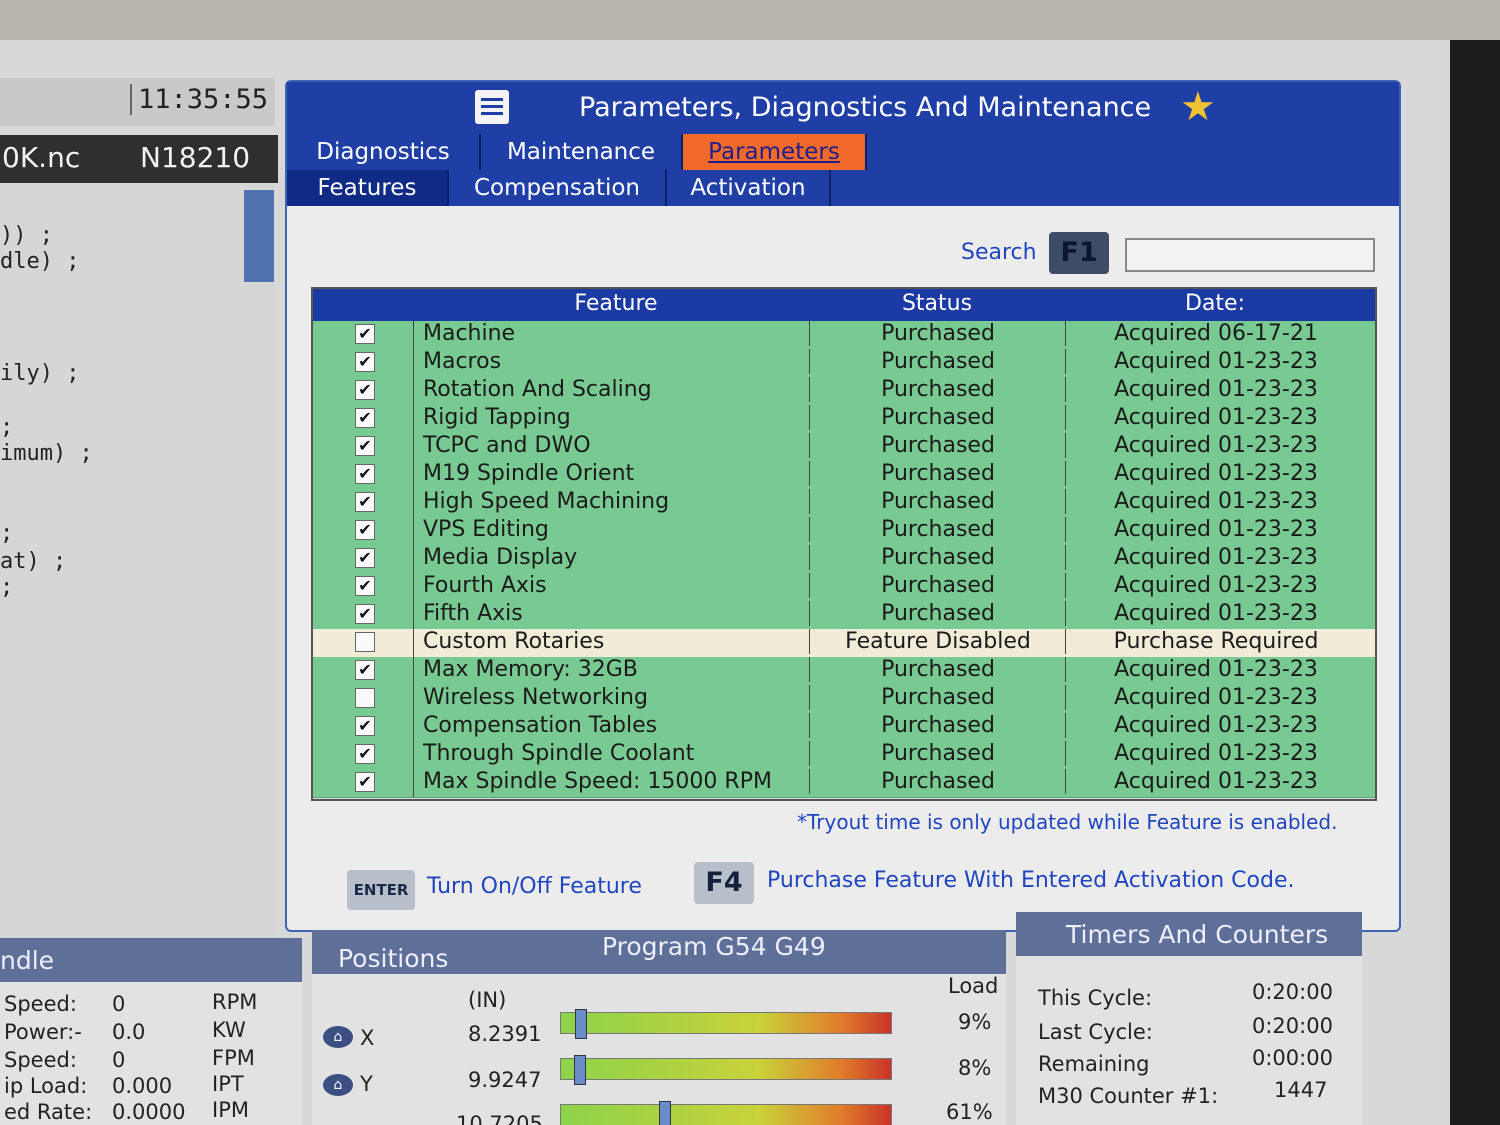  Describe the element at coordinates (138, 563) in the screenshot. I see `program-listing: )) ; dle) ; ily) ; ; imum) ; ; at) ; ;` at that location.